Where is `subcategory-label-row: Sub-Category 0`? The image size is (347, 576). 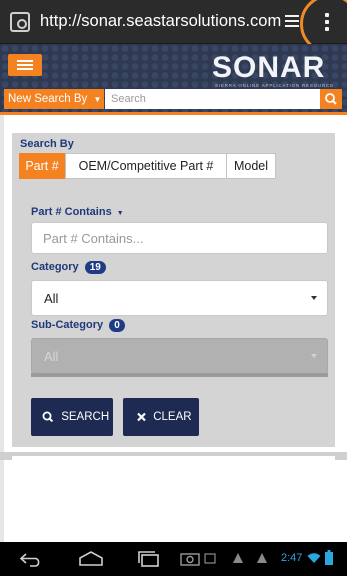 subcategory-label-row: Sub-Category 0 is located at coordinates (78, 325).